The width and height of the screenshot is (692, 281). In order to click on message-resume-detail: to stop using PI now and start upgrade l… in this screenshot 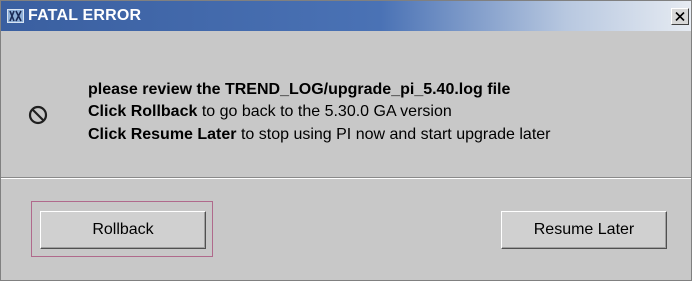, I will do `click(393, 134)`.